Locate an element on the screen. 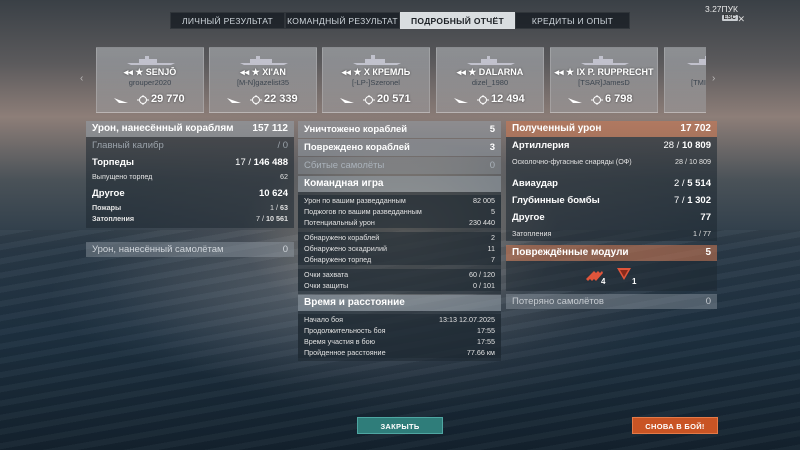 This screenshot has height=450, width=800. modules-value: 5 is located at coordinates (708, 252).